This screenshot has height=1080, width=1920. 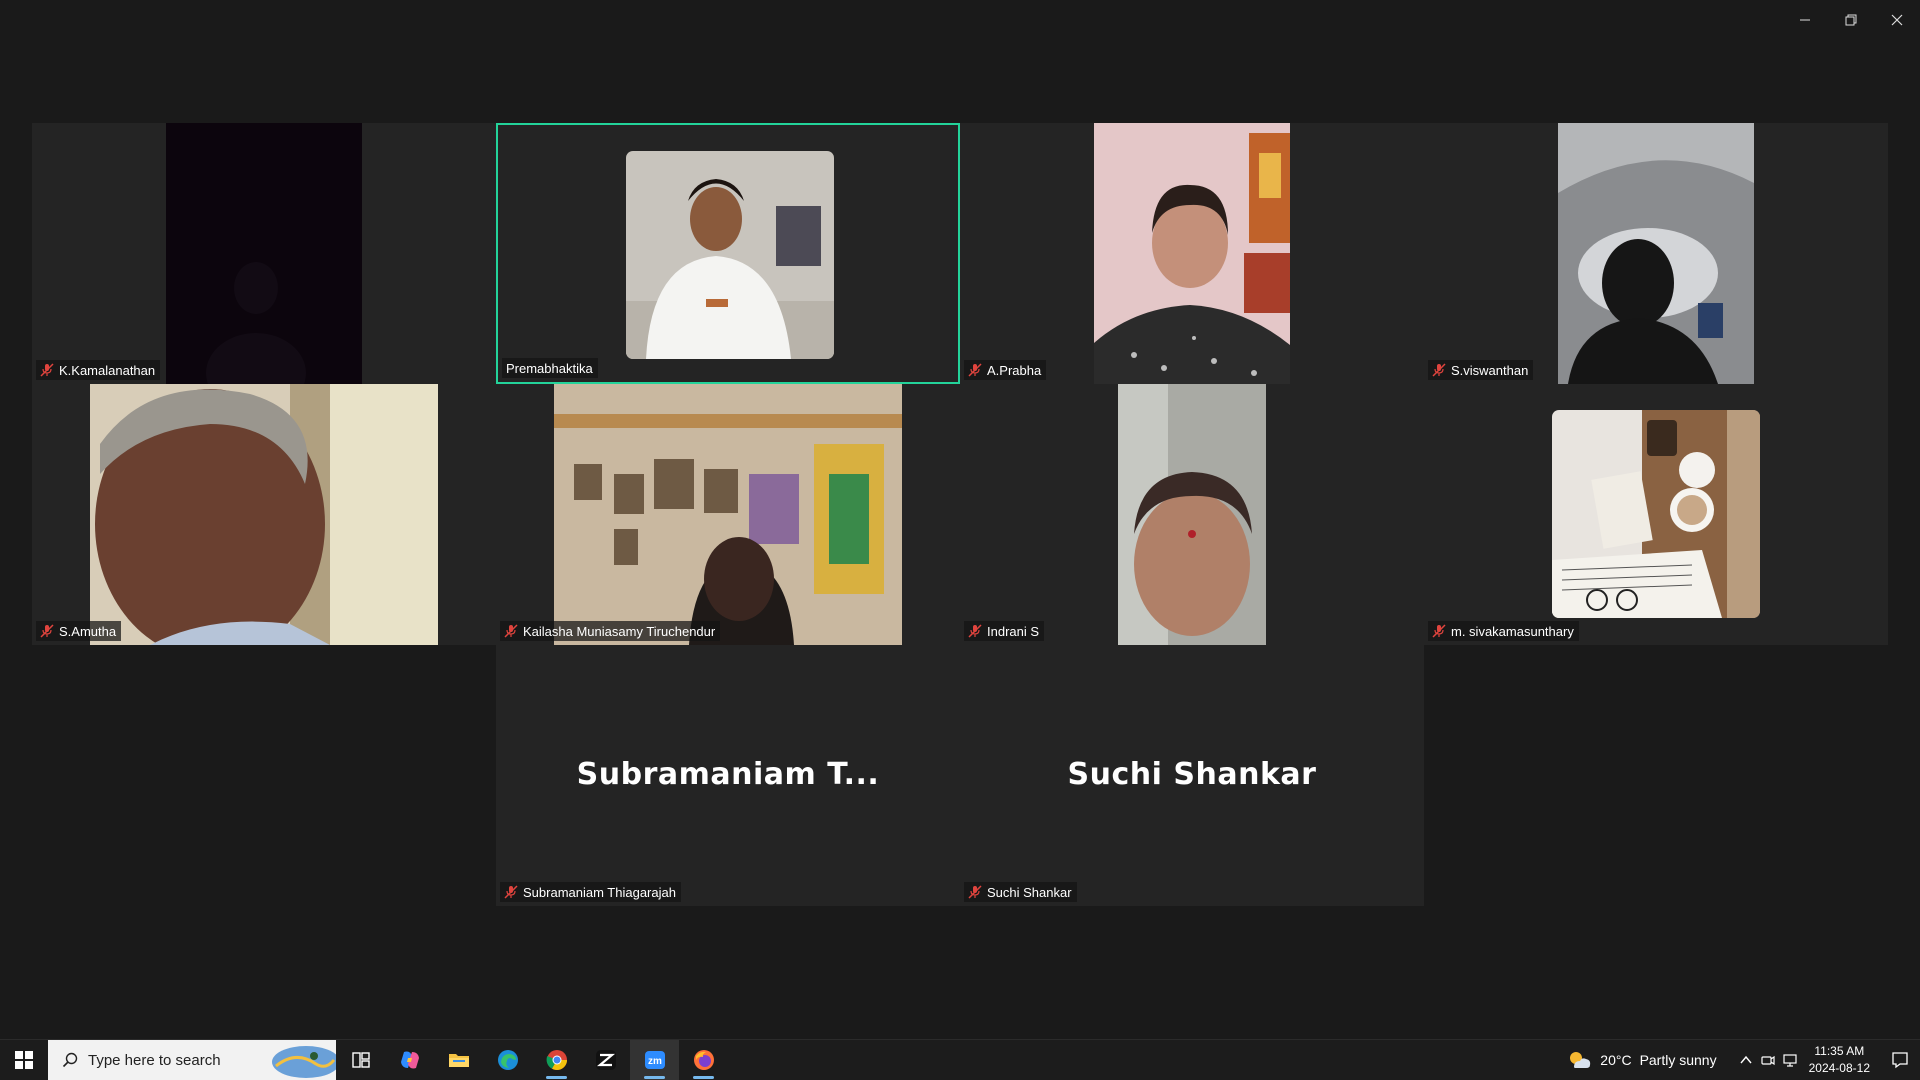 I want to click on chrome-button, so click(x=556, y=1060).